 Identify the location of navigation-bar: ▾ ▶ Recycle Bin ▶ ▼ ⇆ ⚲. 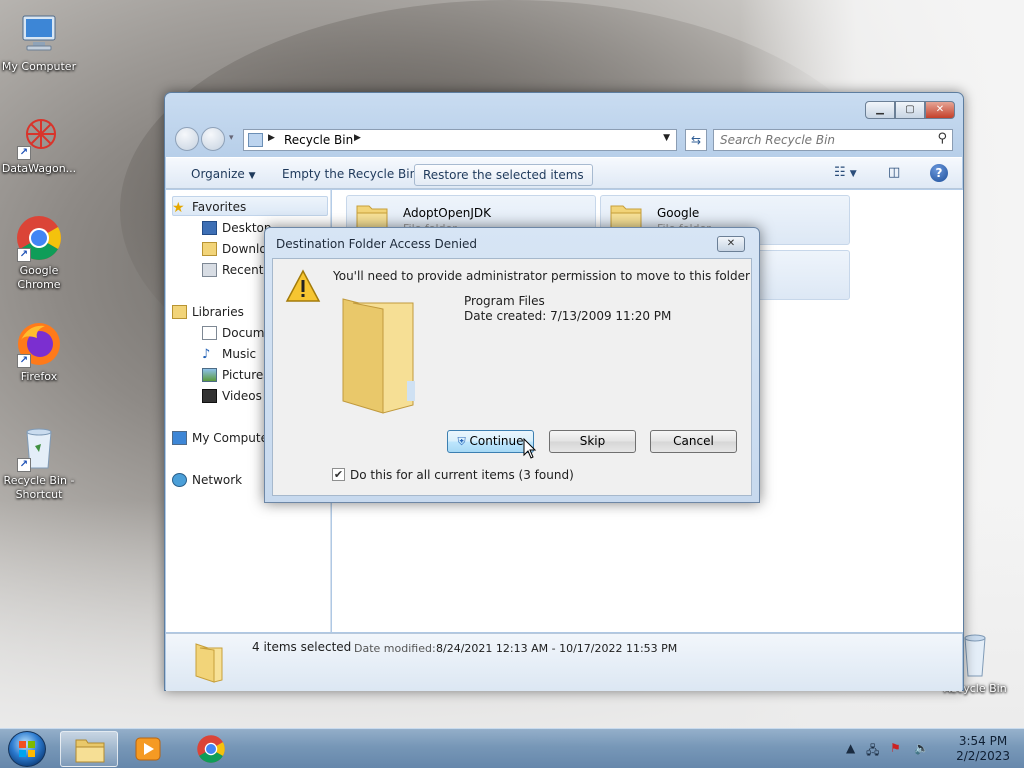
(565, 138).